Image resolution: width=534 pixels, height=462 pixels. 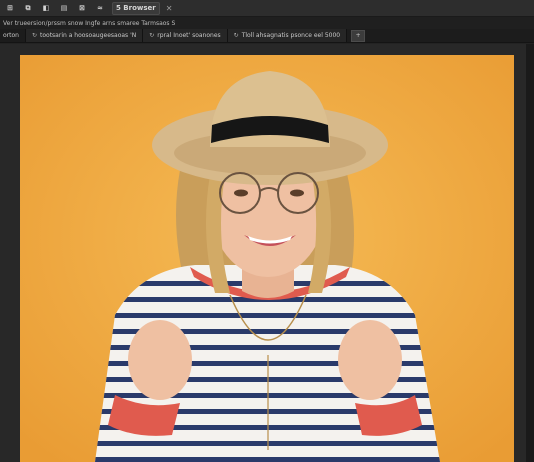 I want to click on right-hand, so click(x=370, y=360).